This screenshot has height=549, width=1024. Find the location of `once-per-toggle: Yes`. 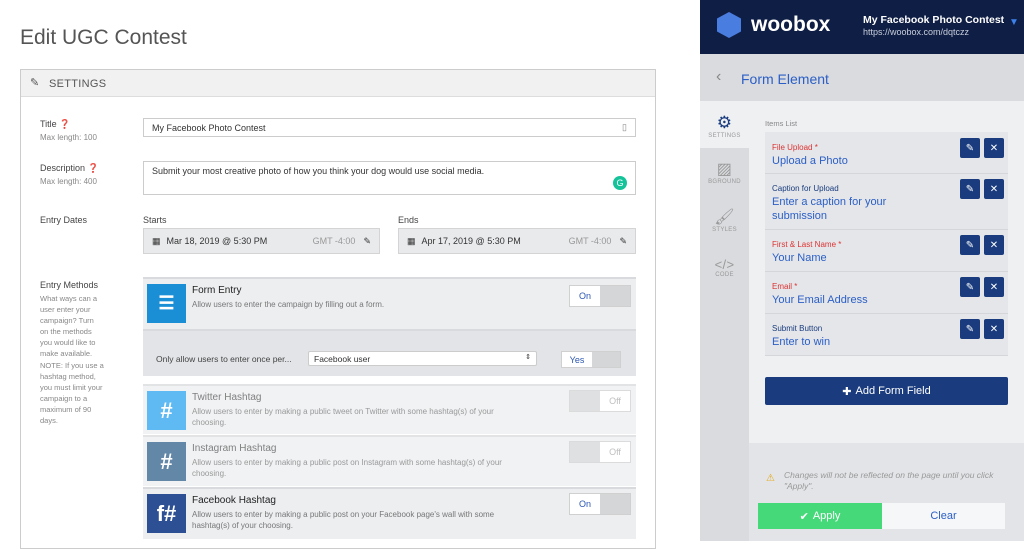

once-per-toggle: Yes is located at coordinates (591, 359).